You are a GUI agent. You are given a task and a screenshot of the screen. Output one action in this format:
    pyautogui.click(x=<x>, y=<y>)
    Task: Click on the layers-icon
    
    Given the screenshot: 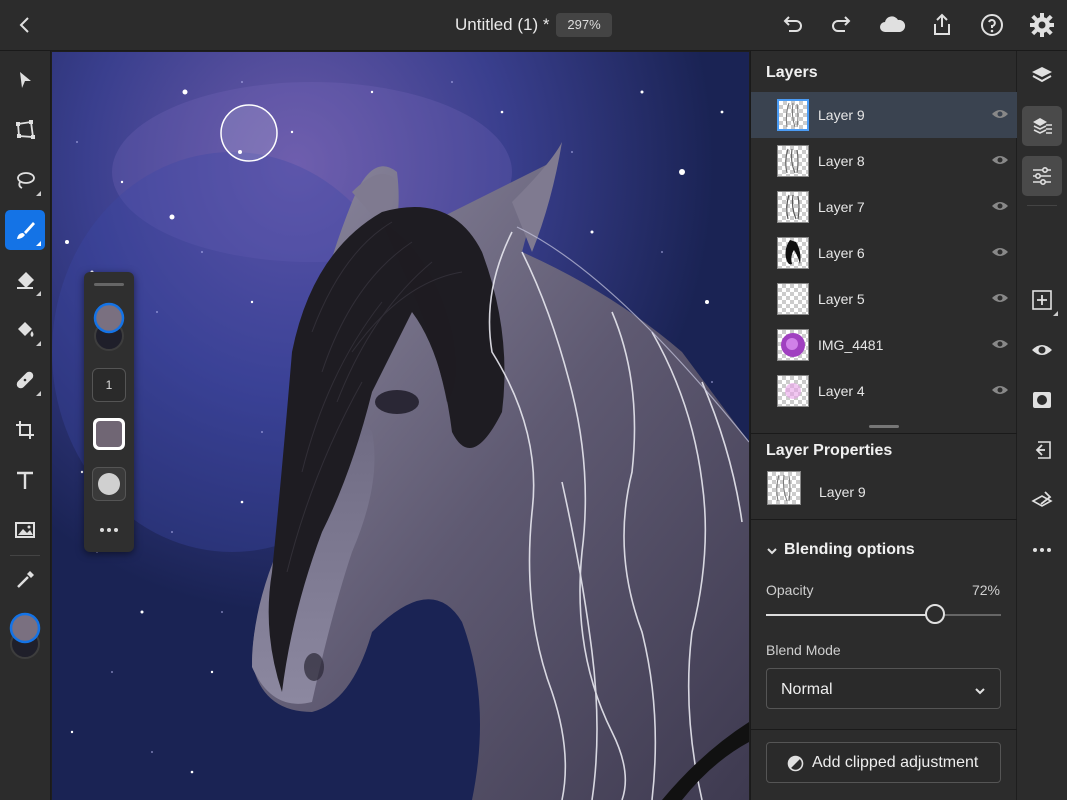 What is the action you would take?
    pyautogui.click(x=1042, y=75)
    